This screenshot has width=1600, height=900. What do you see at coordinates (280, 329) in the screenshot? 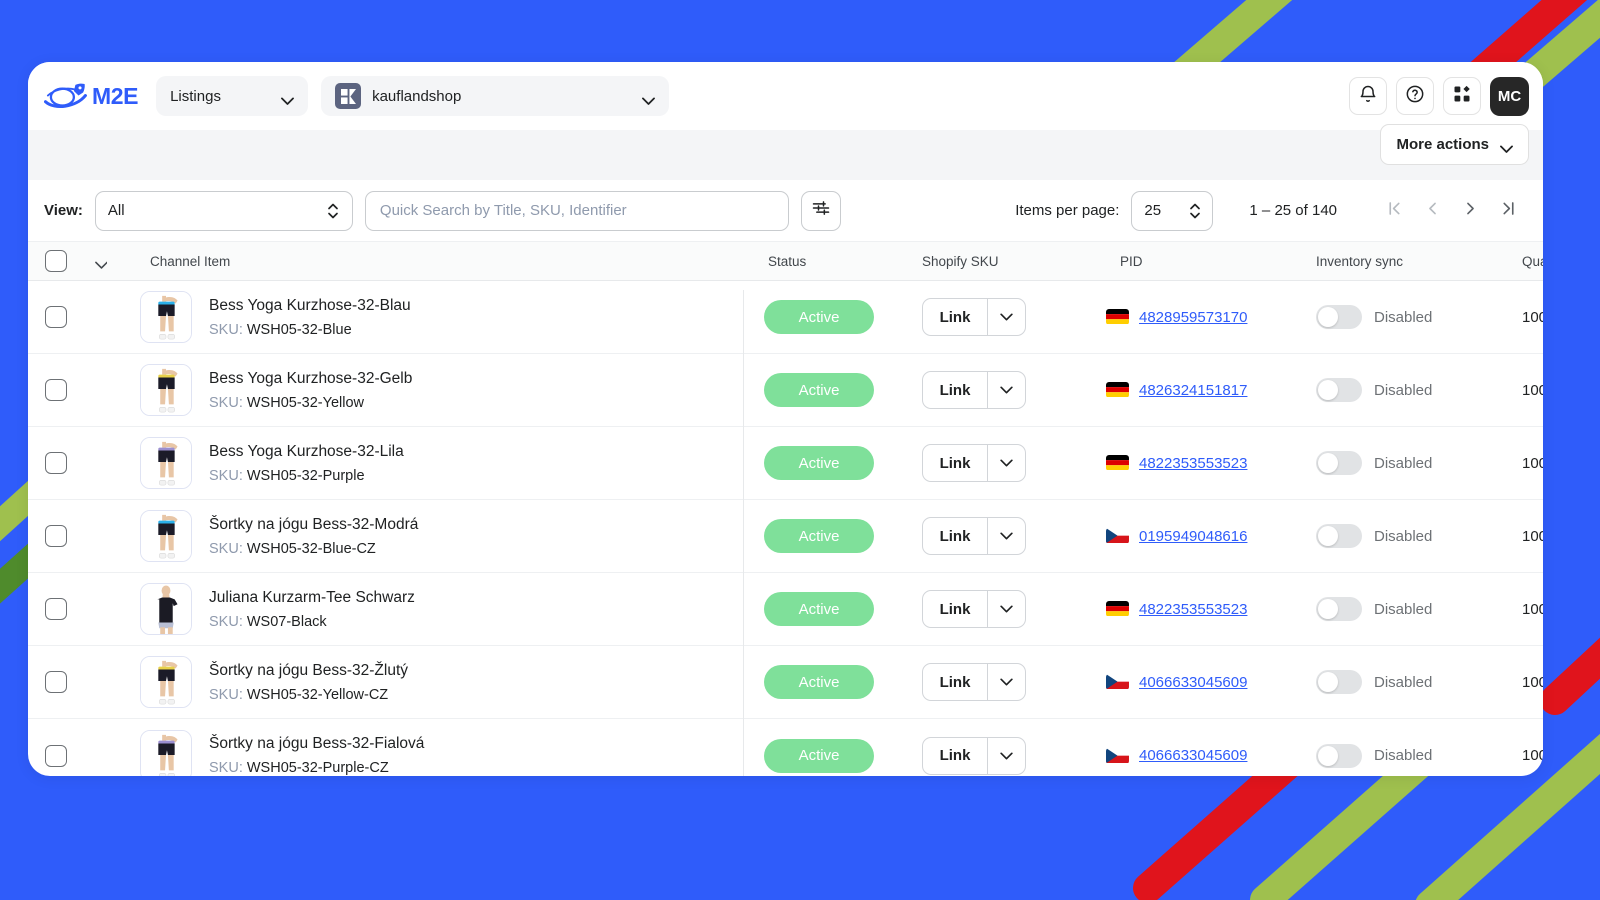
I see `product-sku: SKU: WSH05-32-Blue` at bounding box center [280, 329].